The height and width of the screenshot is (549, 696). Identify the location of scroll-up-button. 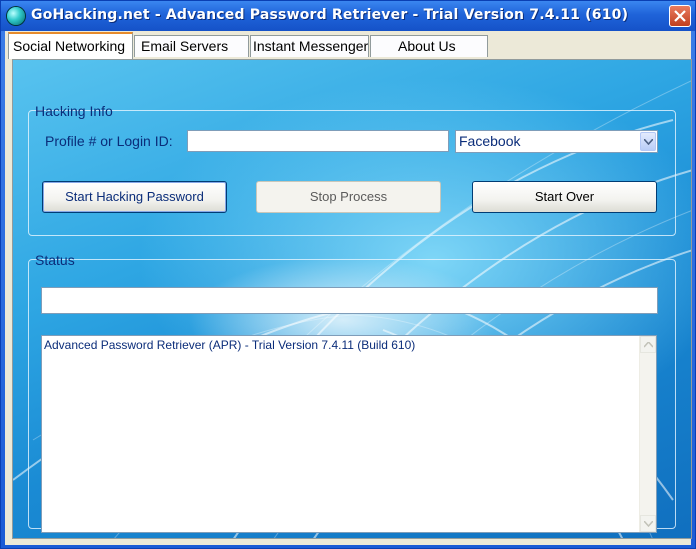
(648, 344).